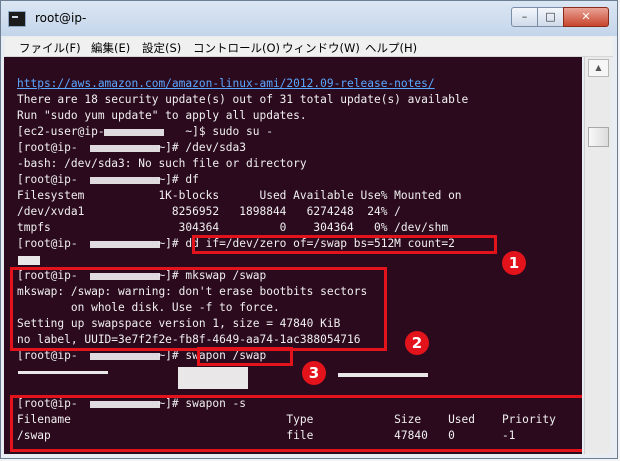  What do you see at coordinates (309, 18) in the screenshot?
I see `title-bar: root@ip- – □ ✕` at bounding box center [309, 18].